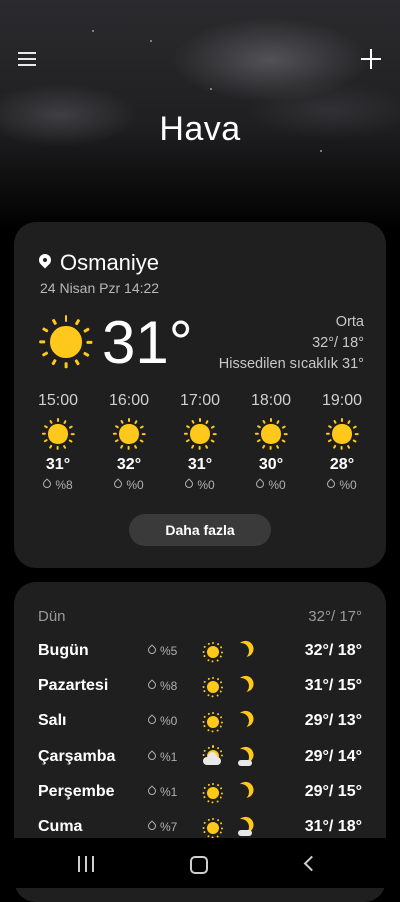 The image size is (400, 902). I want to click on hourly-item: 15:00 31° %8, so click(58, 442).